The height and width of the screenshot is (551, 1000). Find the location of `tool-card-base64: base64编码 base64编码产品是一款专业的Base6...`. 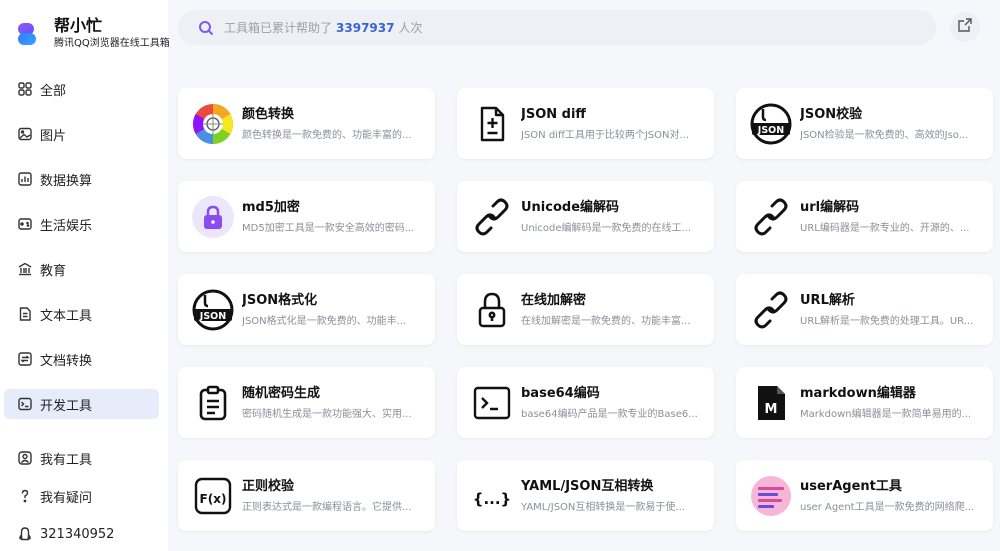

tool-card-base64: base64编码 base64编码产品是一款专业的Base6... is located at coordinates (585, 402).